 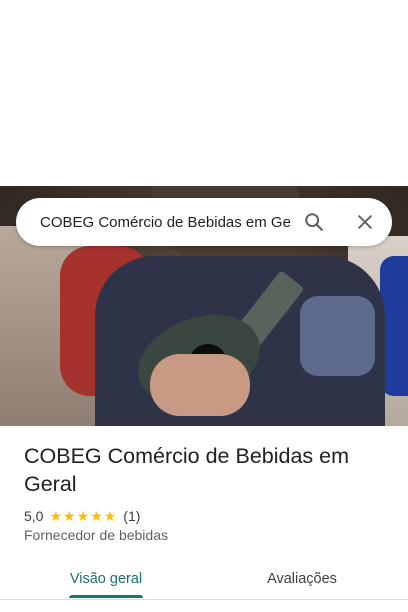 I want to click on place-title: COBEG Comércio de Bebidas em Geral, so click(x=187, y=470).